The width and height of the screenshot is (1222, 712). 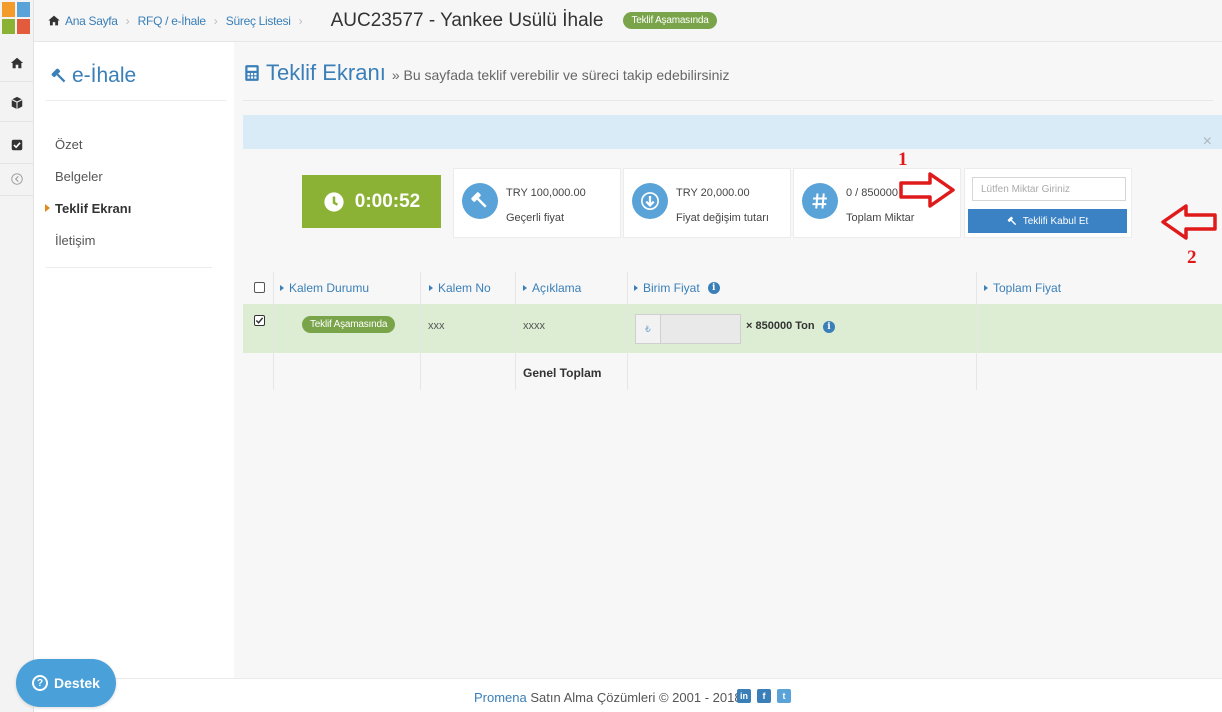 I want to click on row-description: xxxx, so click(x=534, y=326).